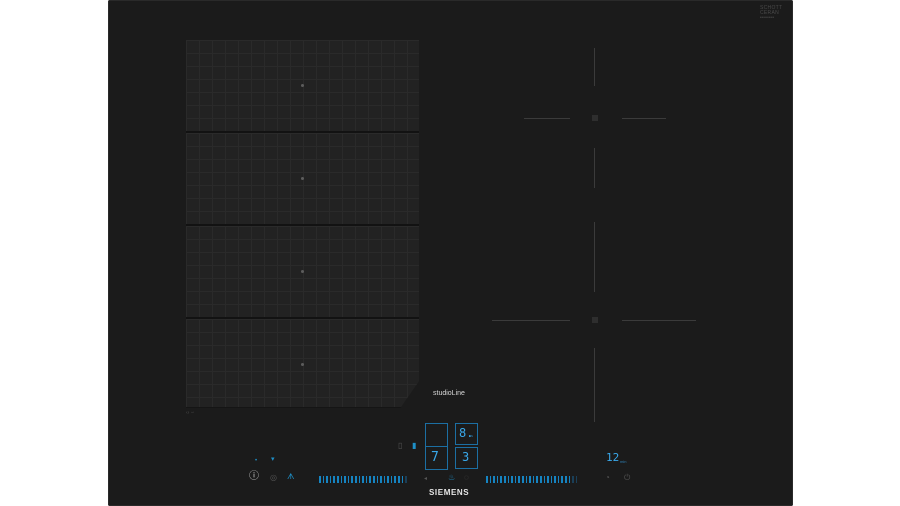 The image size is (900, 506). Describe the element at coordinates (449, 393) in the screenshot. I see `series-label: studioLine` at that location.